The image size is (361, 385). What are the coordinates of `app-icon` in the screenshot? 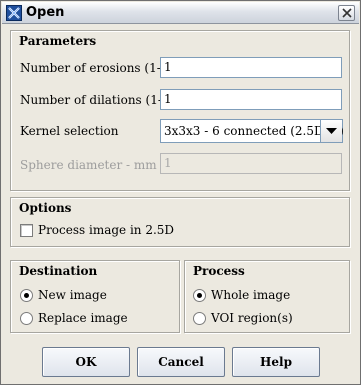 It's located at (14, 13).